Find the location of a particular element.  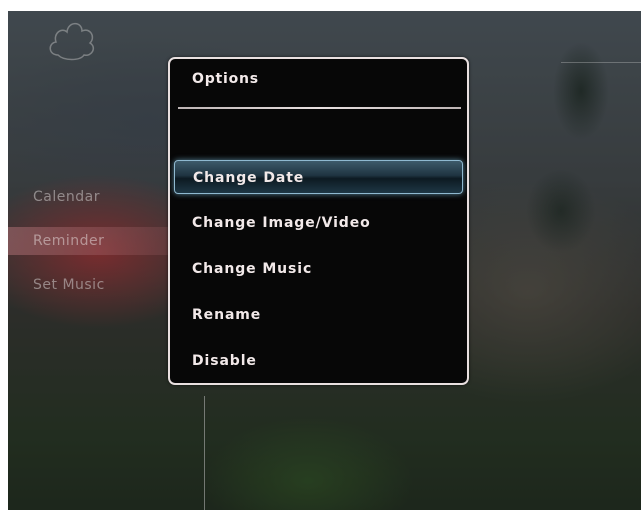

background-line is located at coordinates (601, 62).